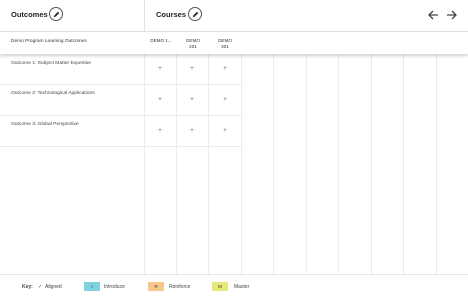 This screenshot has width=468, height=298. I want to click on legend-key-label: Key:, so click(27, 287).